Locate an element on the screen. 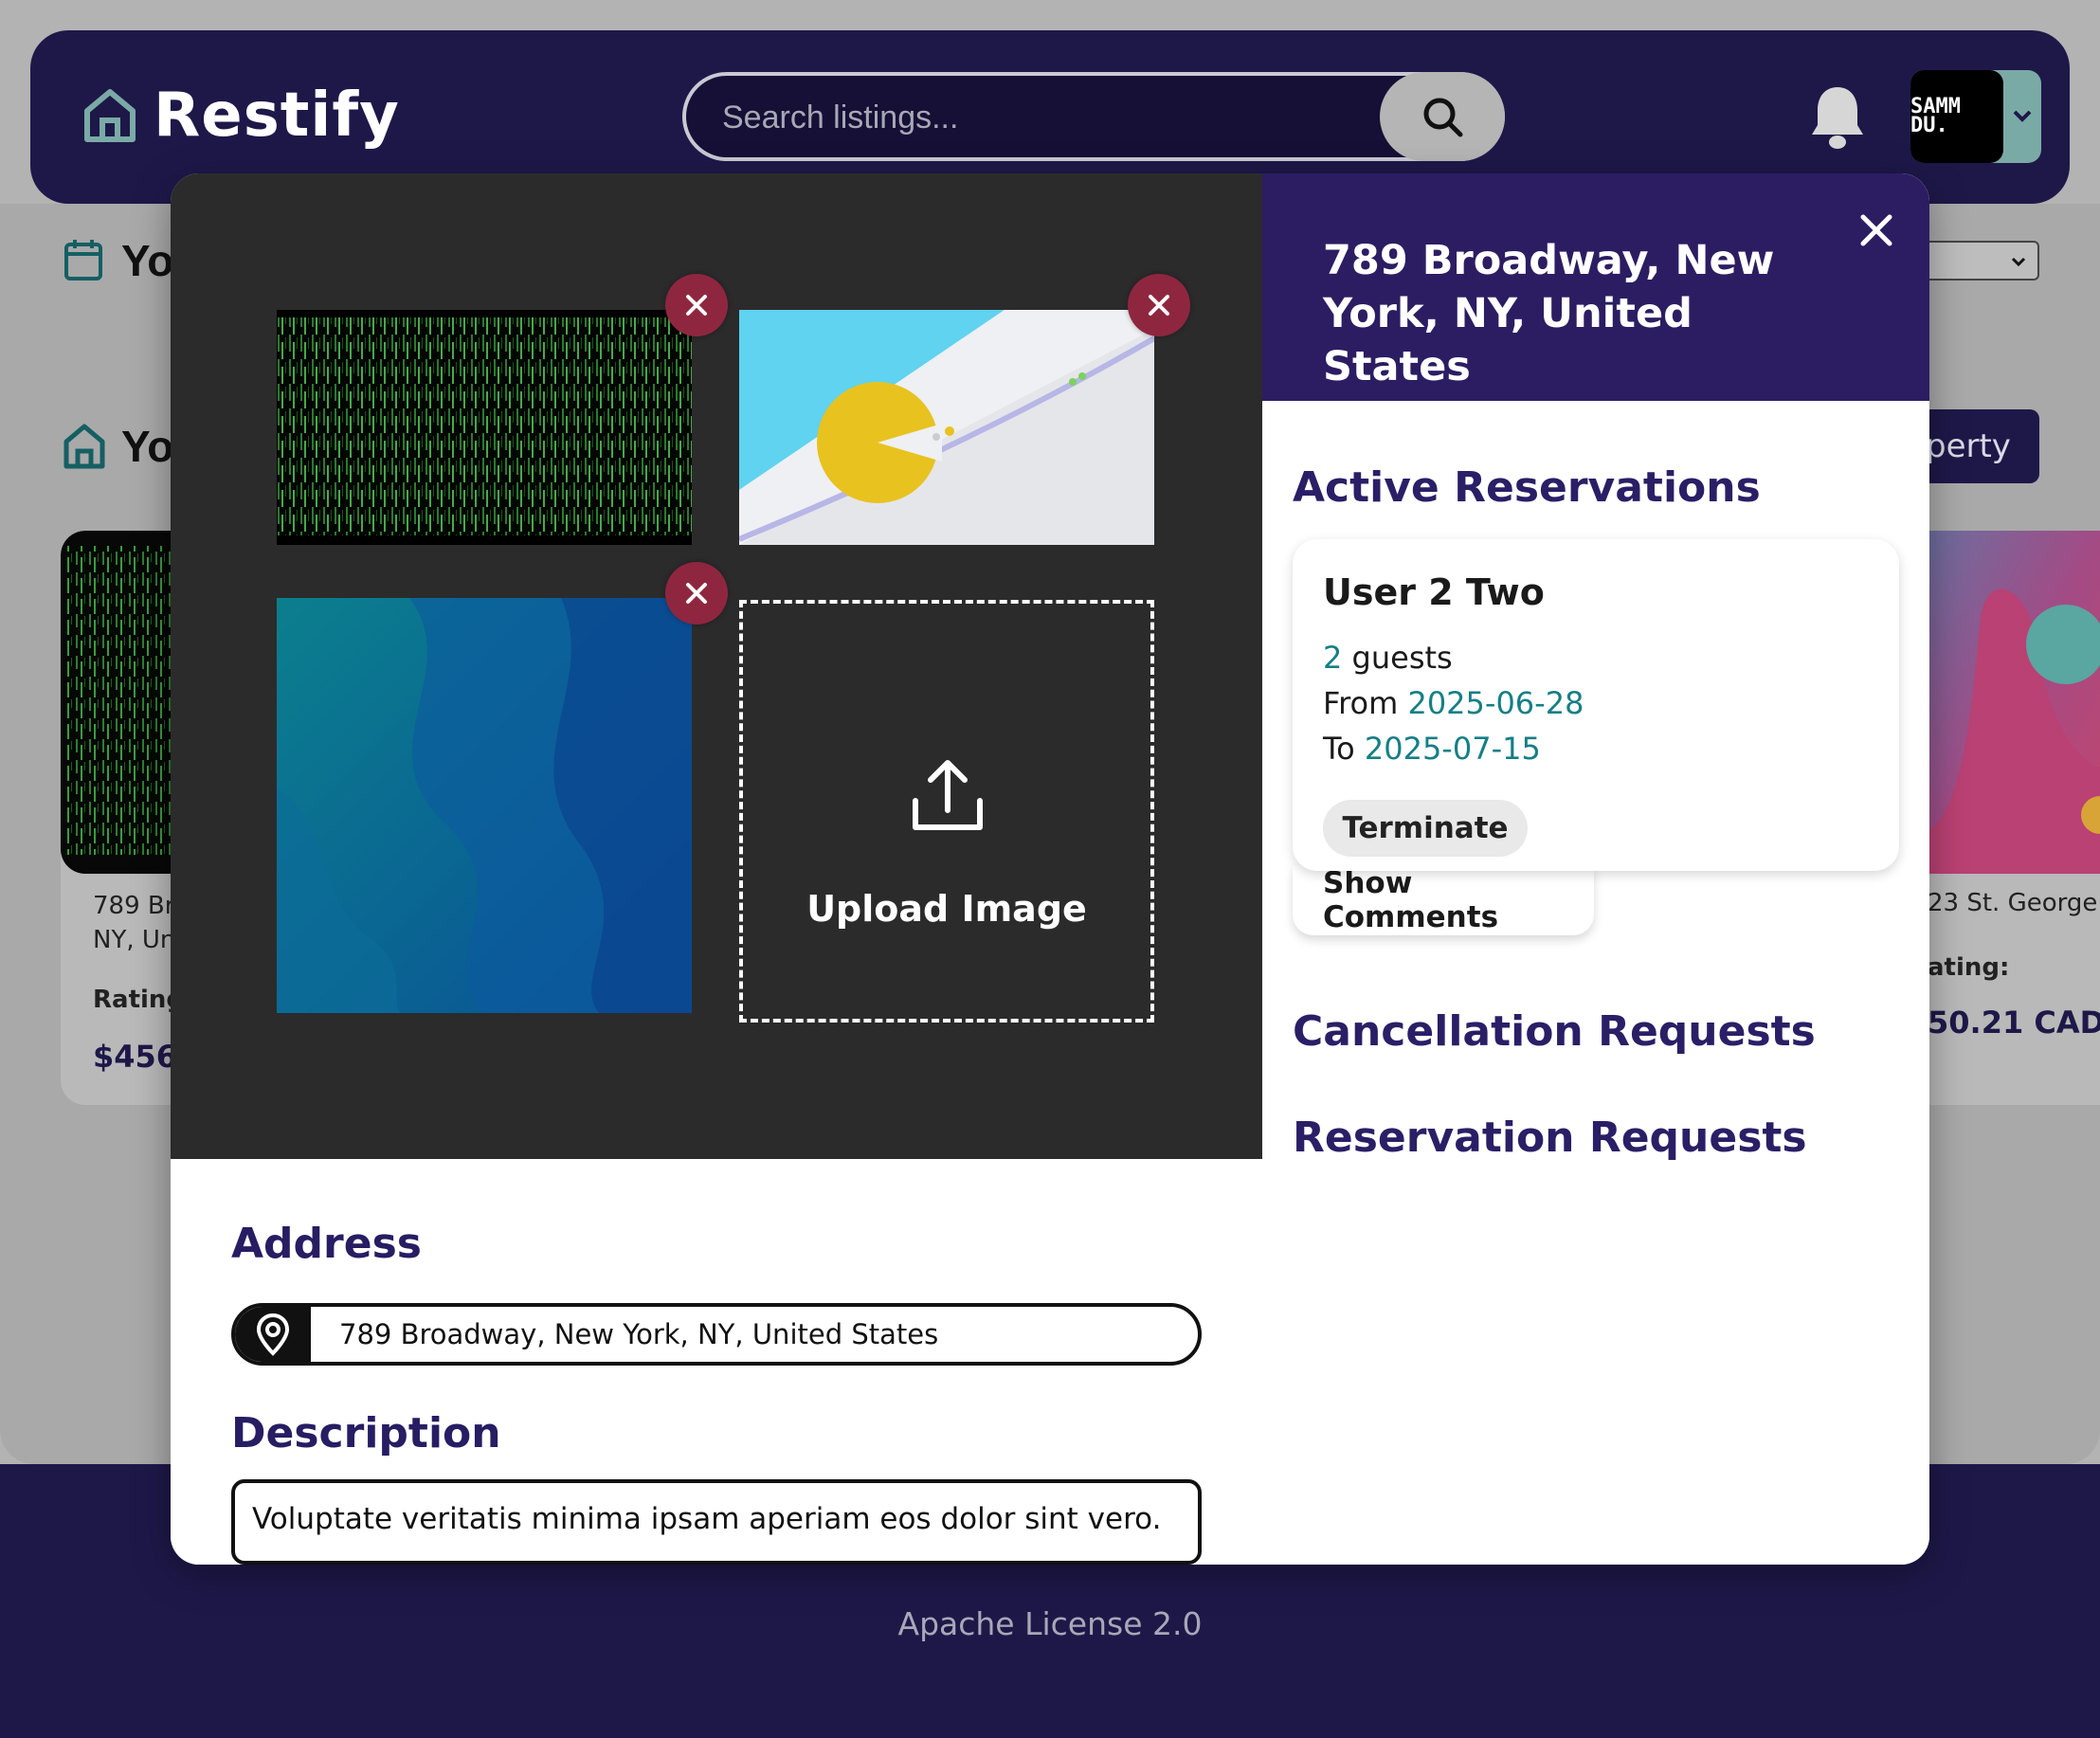 The width and height of the screenshot is (2100, 1738). terminate-button: Terminate is located at coordinates (1426, 828).